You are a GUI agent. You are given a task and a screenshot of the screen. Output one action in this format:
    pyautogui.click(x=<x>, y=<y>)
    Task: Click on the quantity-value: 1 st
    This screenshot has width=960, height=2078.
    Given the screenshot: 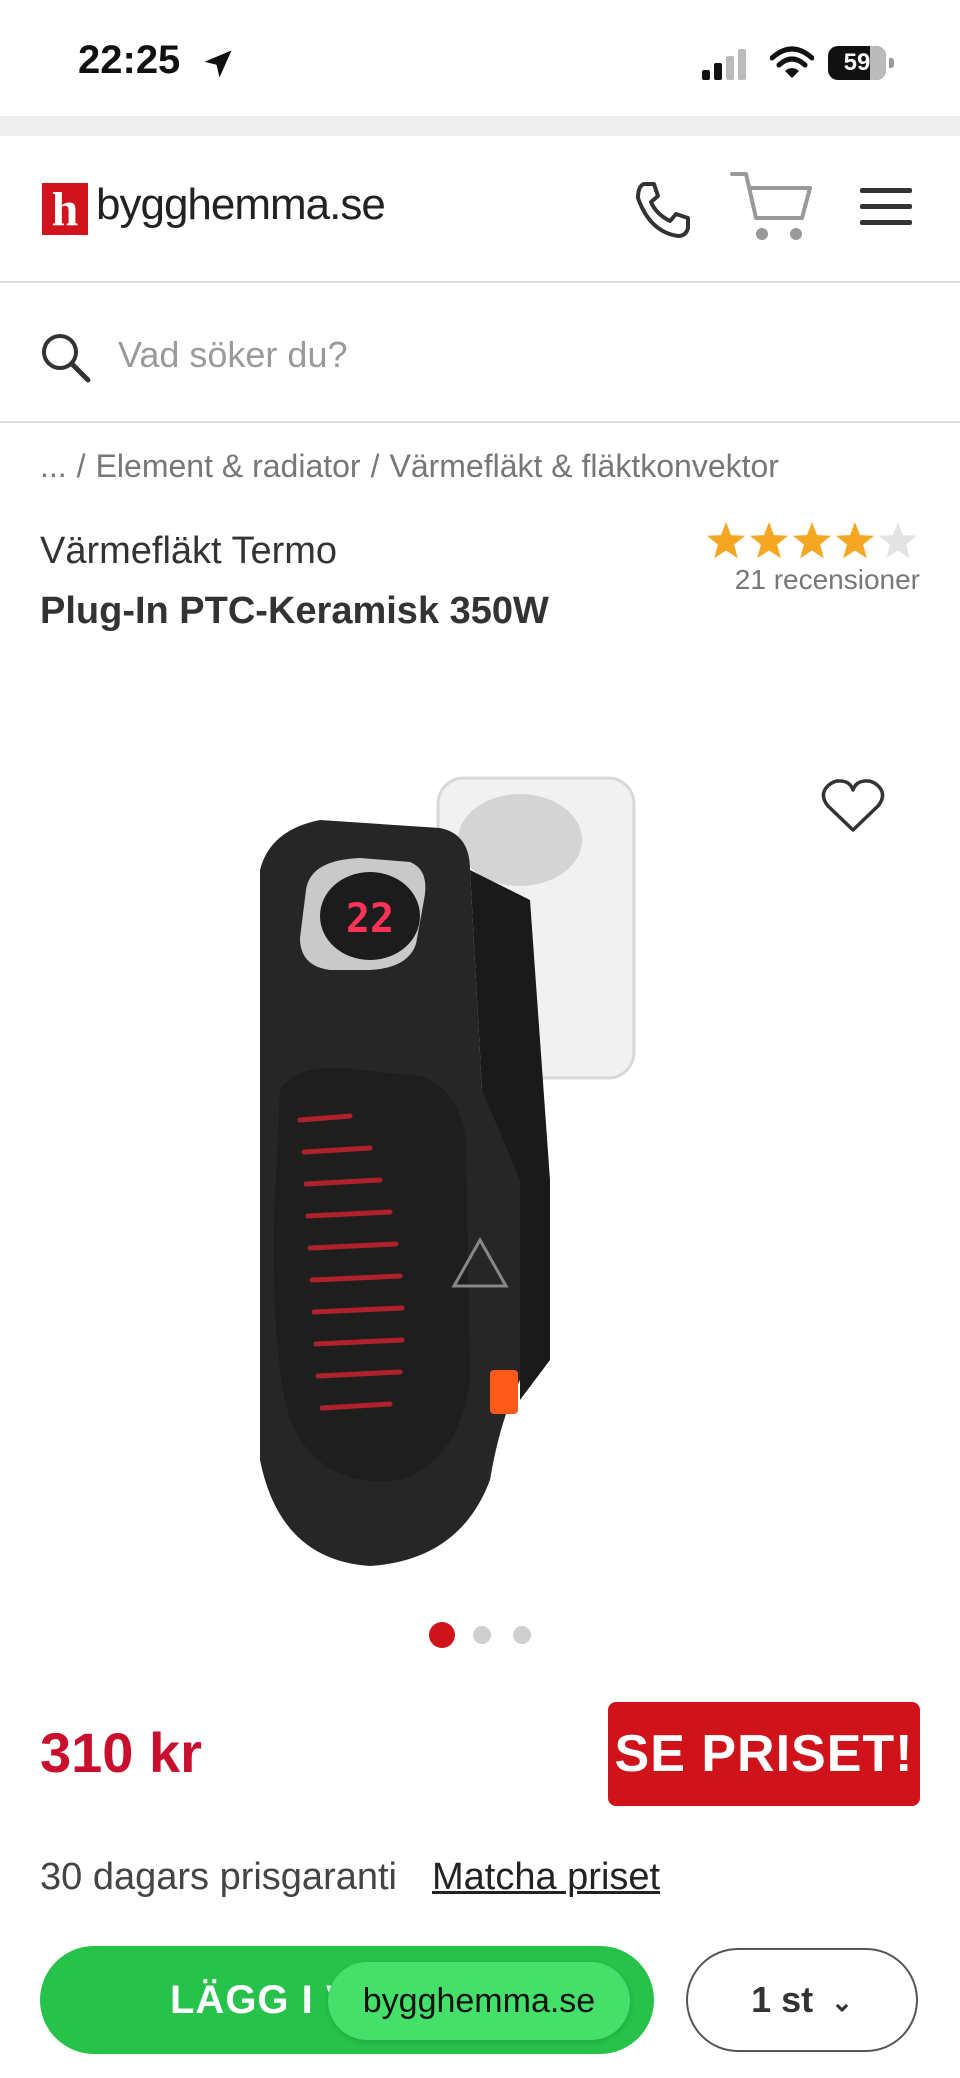 What is the action you would take?
    pyautogui.click(x=782, y=1999)
    